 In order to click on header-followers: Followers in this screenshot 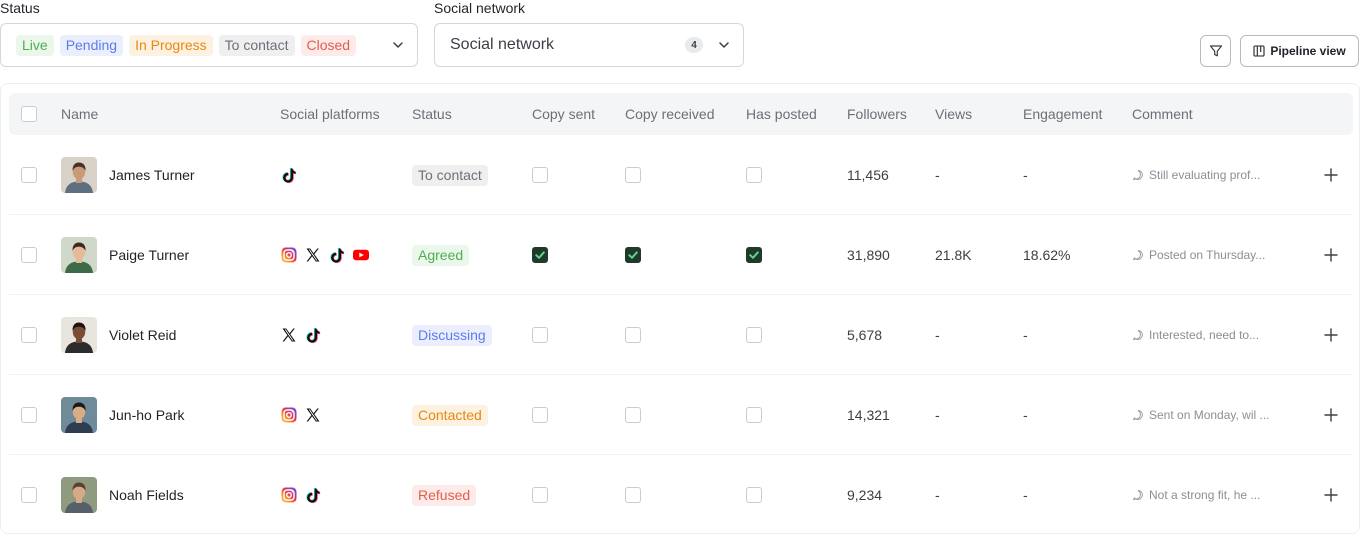, I will do `click(877, 114)`.